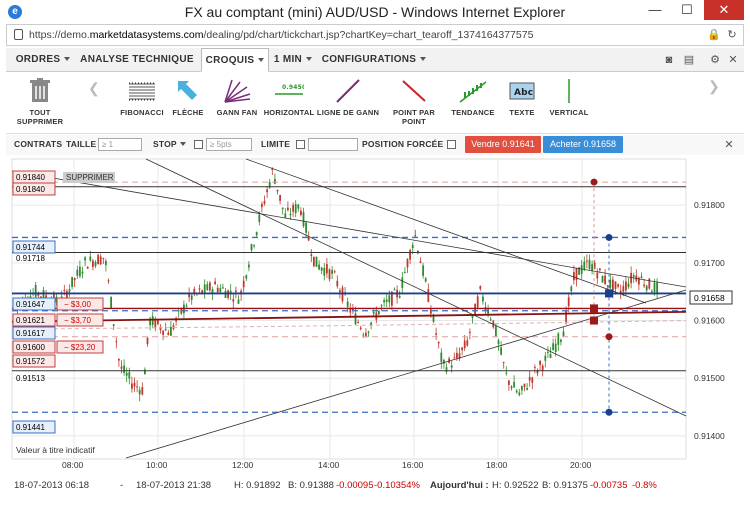  What do you see at coordinates (414, 91) in the screenshot?
I see `point-to-point-icon` at bounding box center [414, 91].